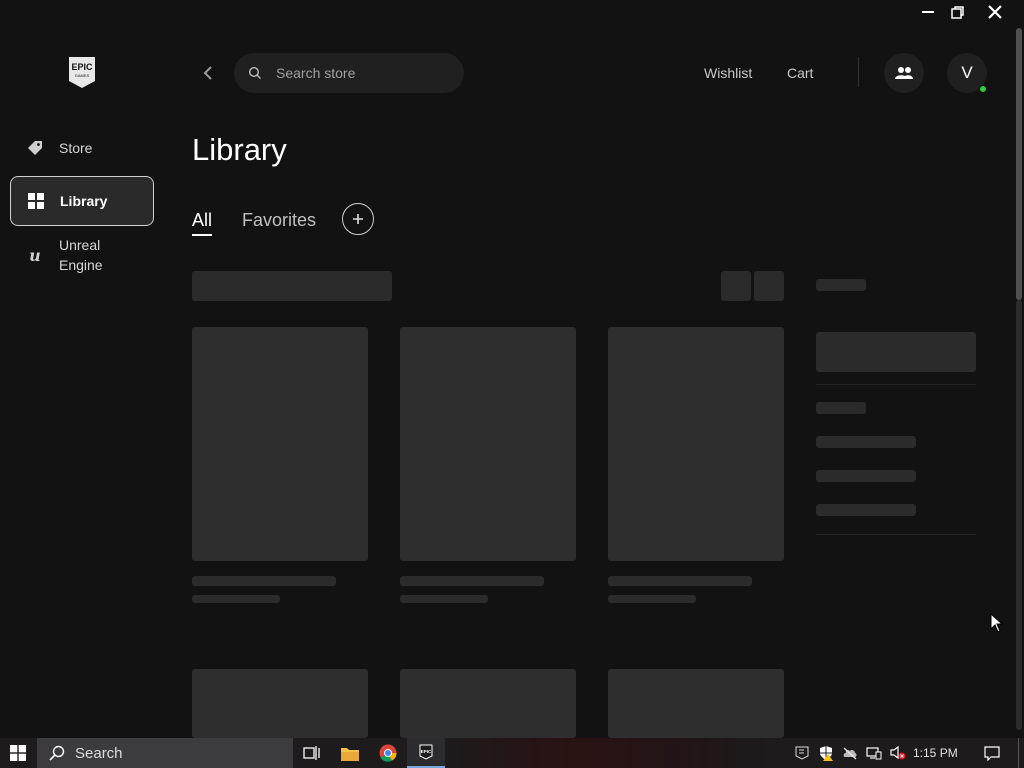 The image size is (1024, 768). Describe the element at coordinates (826, 753) in the screenshot. I see `security-warning-icon` at that location.